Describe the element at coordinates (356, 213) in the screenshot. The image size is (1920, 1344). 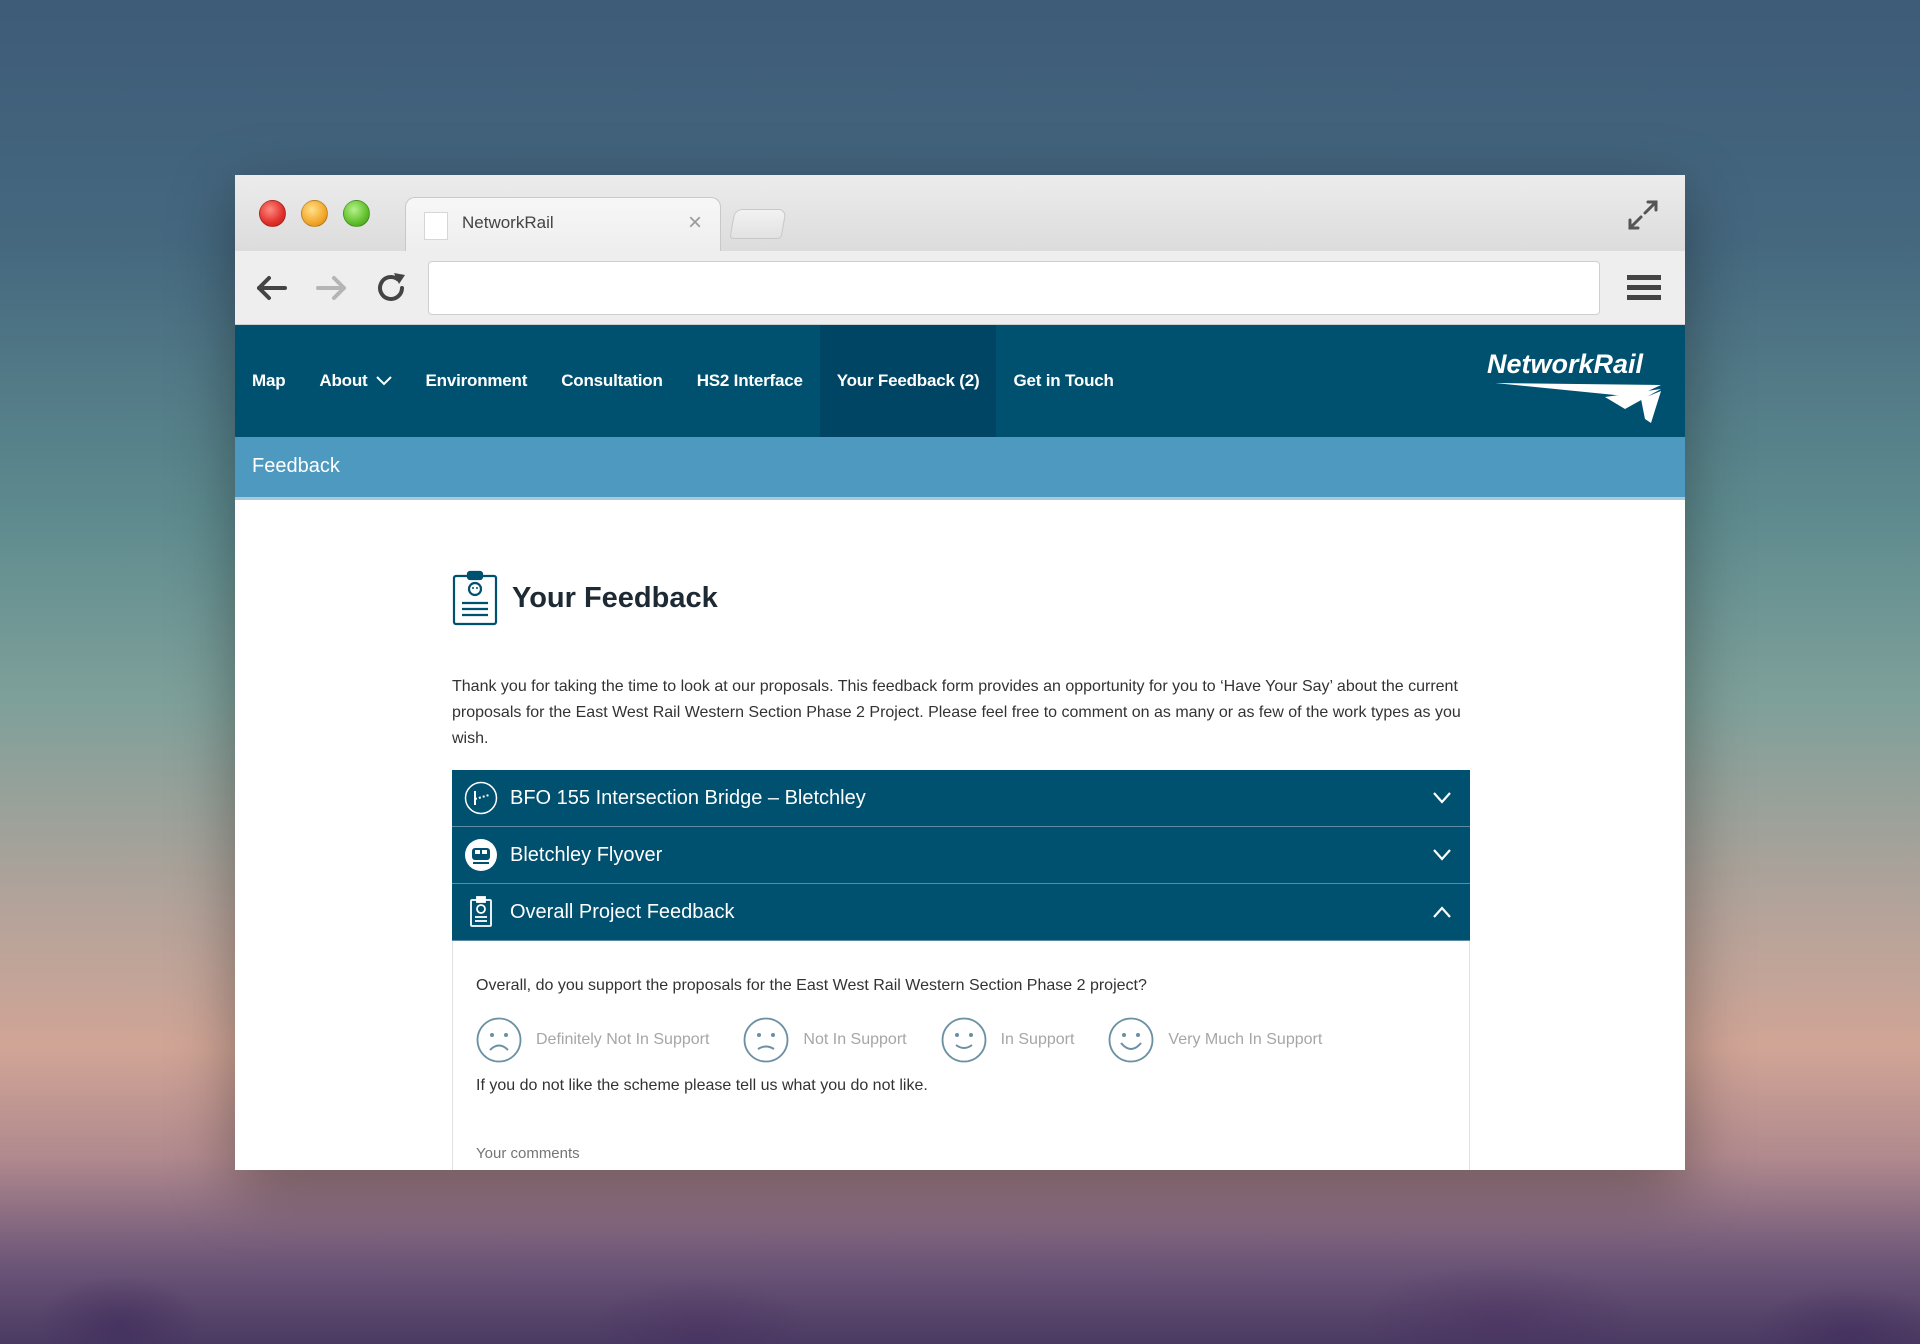
I see `maximize-window-button` at that location.